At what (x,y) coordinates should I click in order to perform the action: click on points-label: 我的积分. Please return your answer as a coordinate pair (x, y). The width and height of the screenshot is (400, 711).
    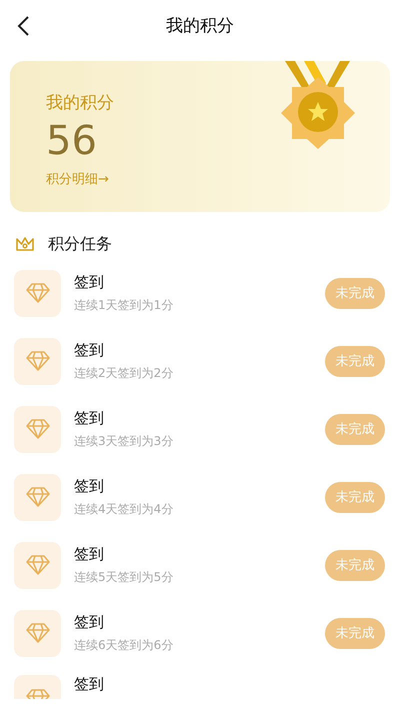
    Looking at the image, I should click on (80, 103).